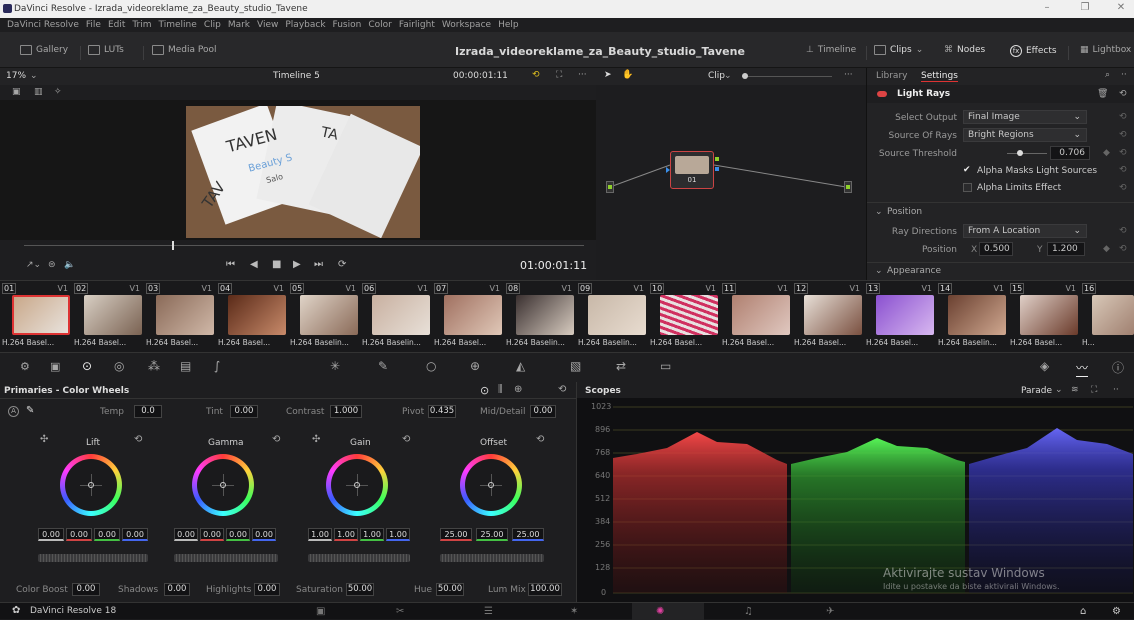 The image size is (1134, 620). I want to click on close-icon: ✕, so click(1121, 9).